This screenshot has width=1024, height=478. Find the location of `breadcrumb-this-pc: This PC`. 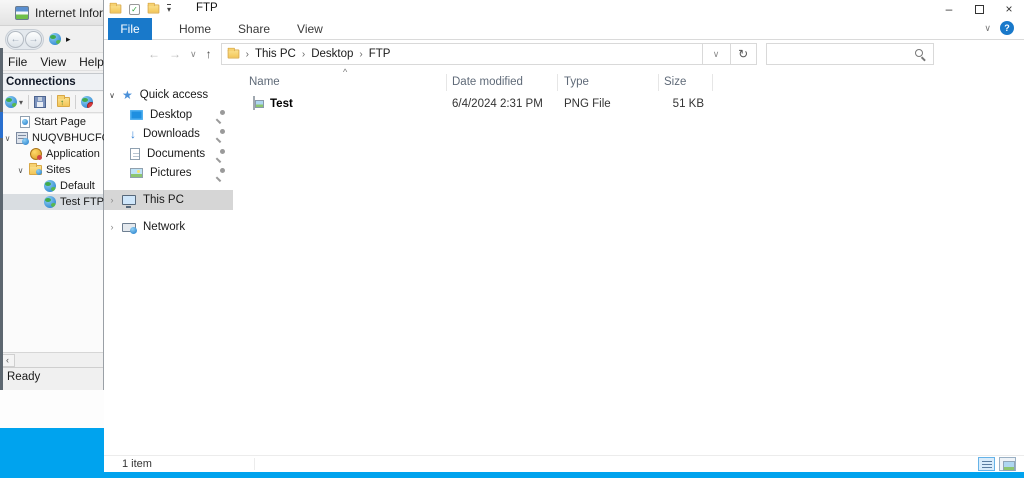

breadcrumb-this-pc: This PC is located at coordinates (275, 54).